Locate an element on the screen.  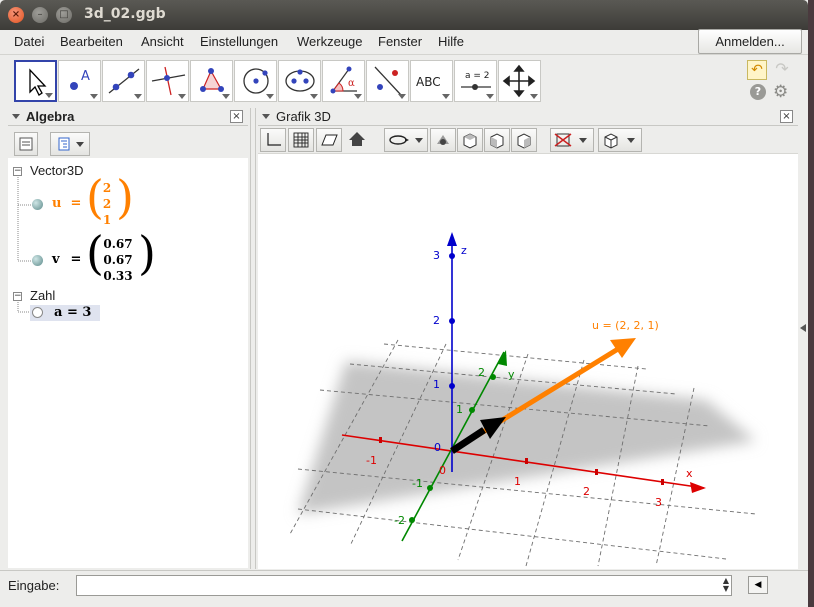
input-label: Eingabe: is located at coordinates (34, 585).